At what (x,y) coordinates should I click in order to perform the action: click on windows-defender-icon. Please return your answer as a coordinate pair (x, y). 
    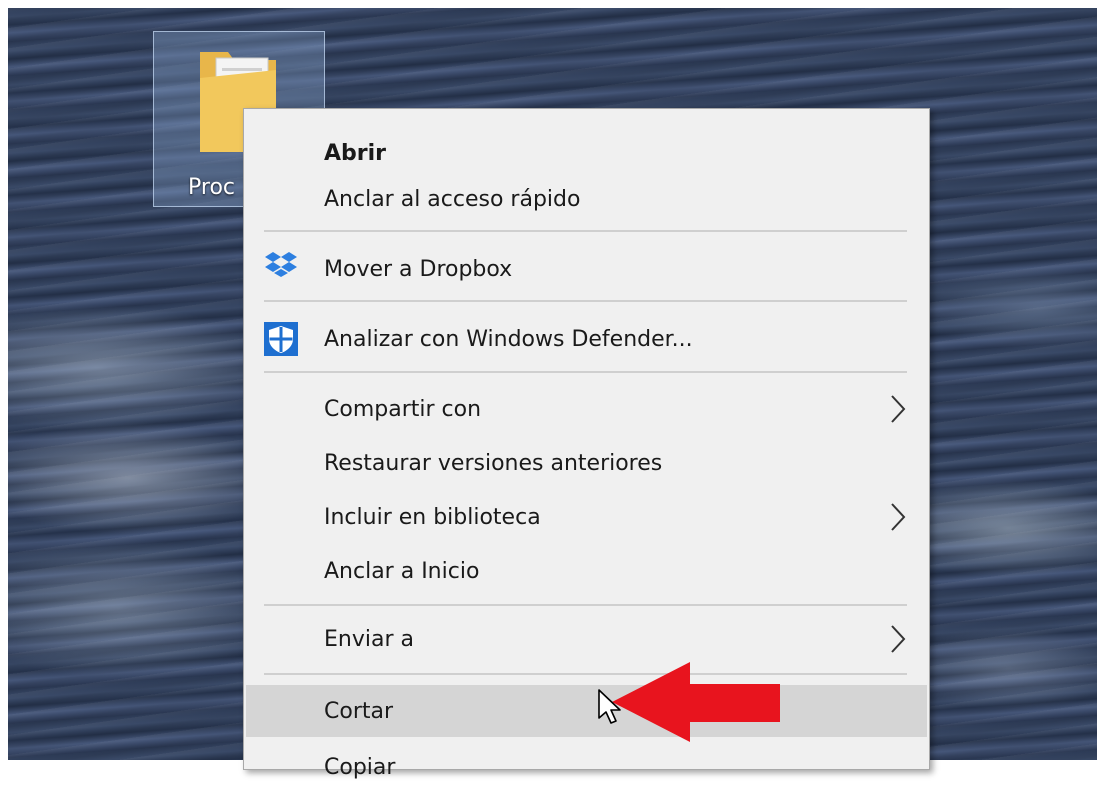
    Looking at the image, I should click on (281, 339).